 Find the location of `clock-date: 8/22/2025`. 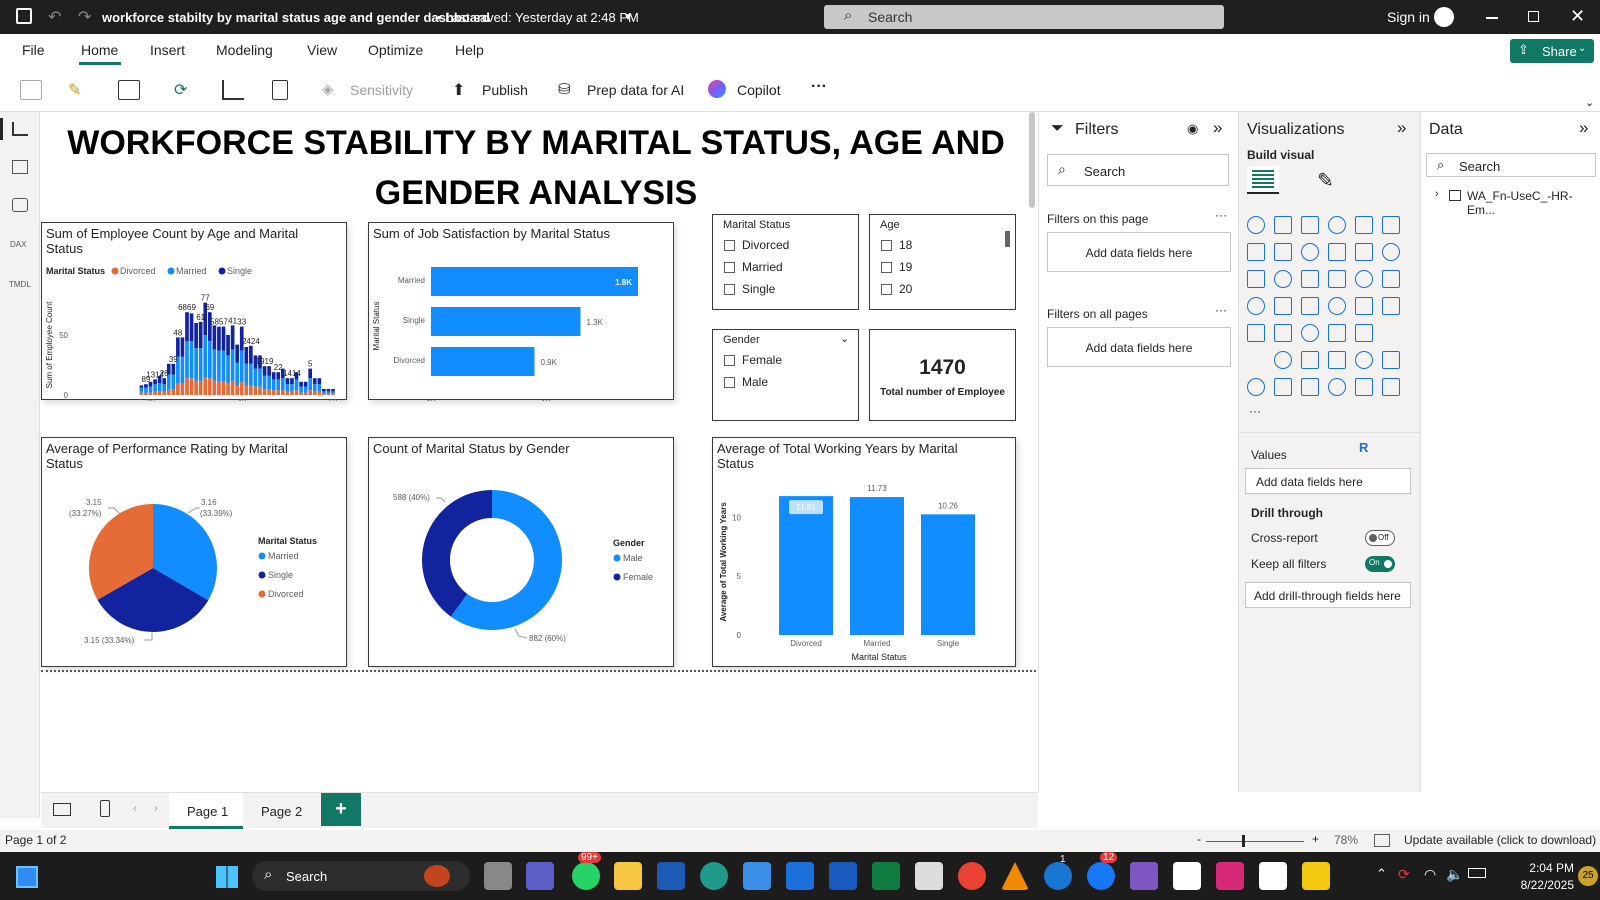

clock-date: 8/22/2025 is located at coordinates (1539, 885).